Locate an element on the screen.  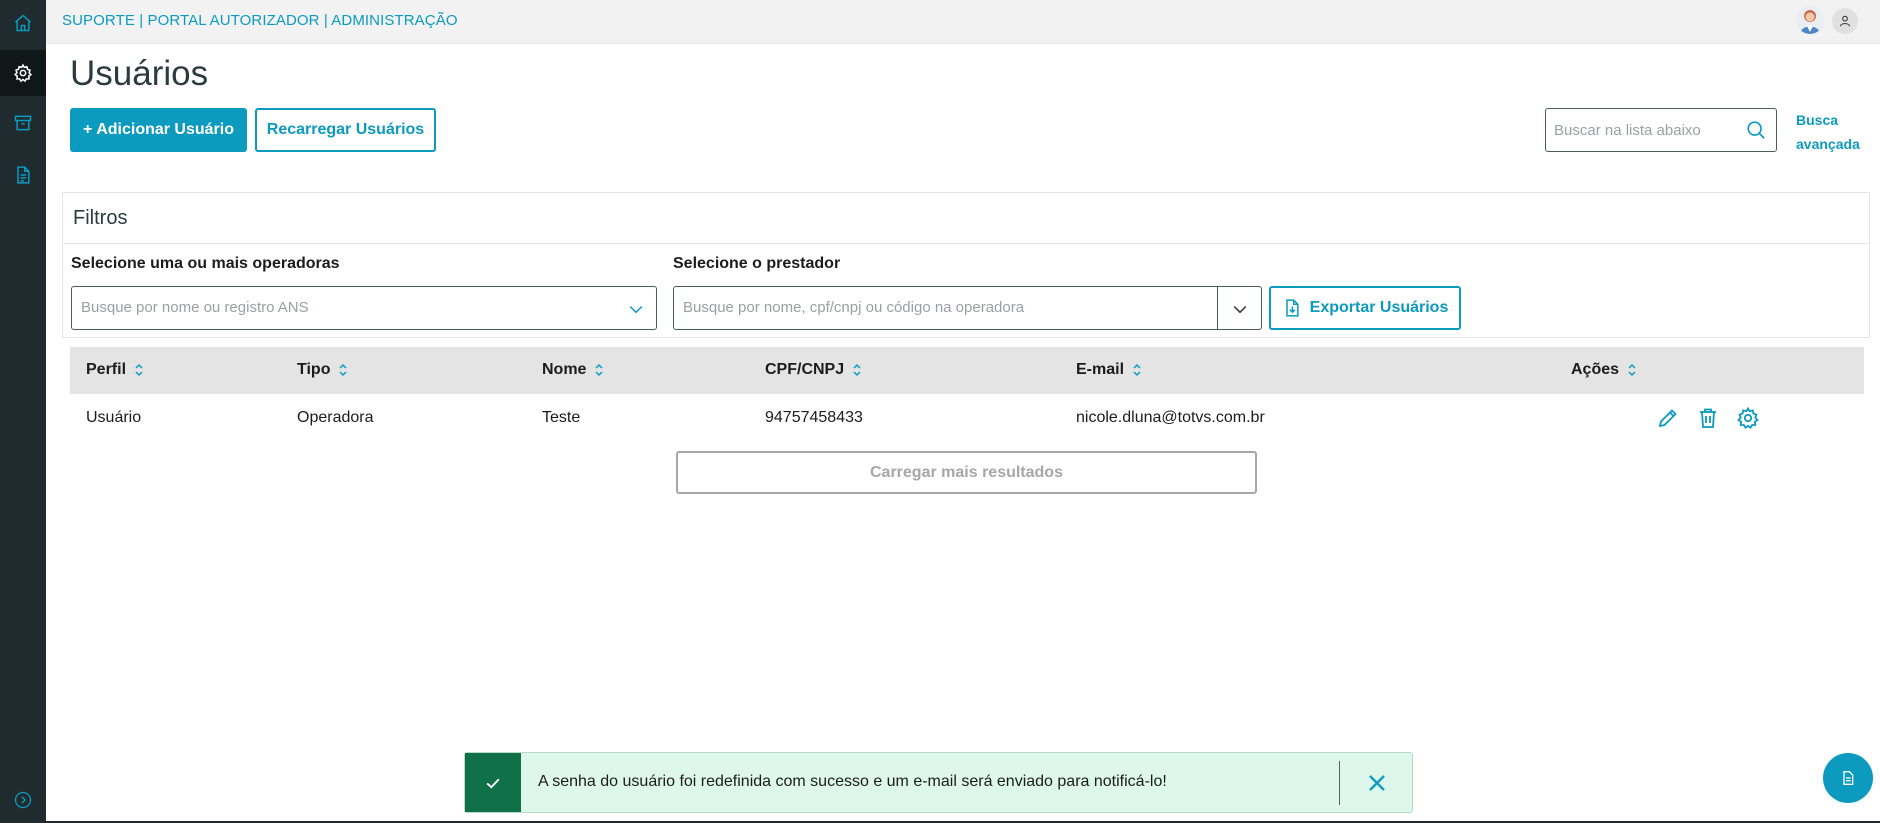
export-users-label: Exportar Usuários is located at coordinates (1379, 307).